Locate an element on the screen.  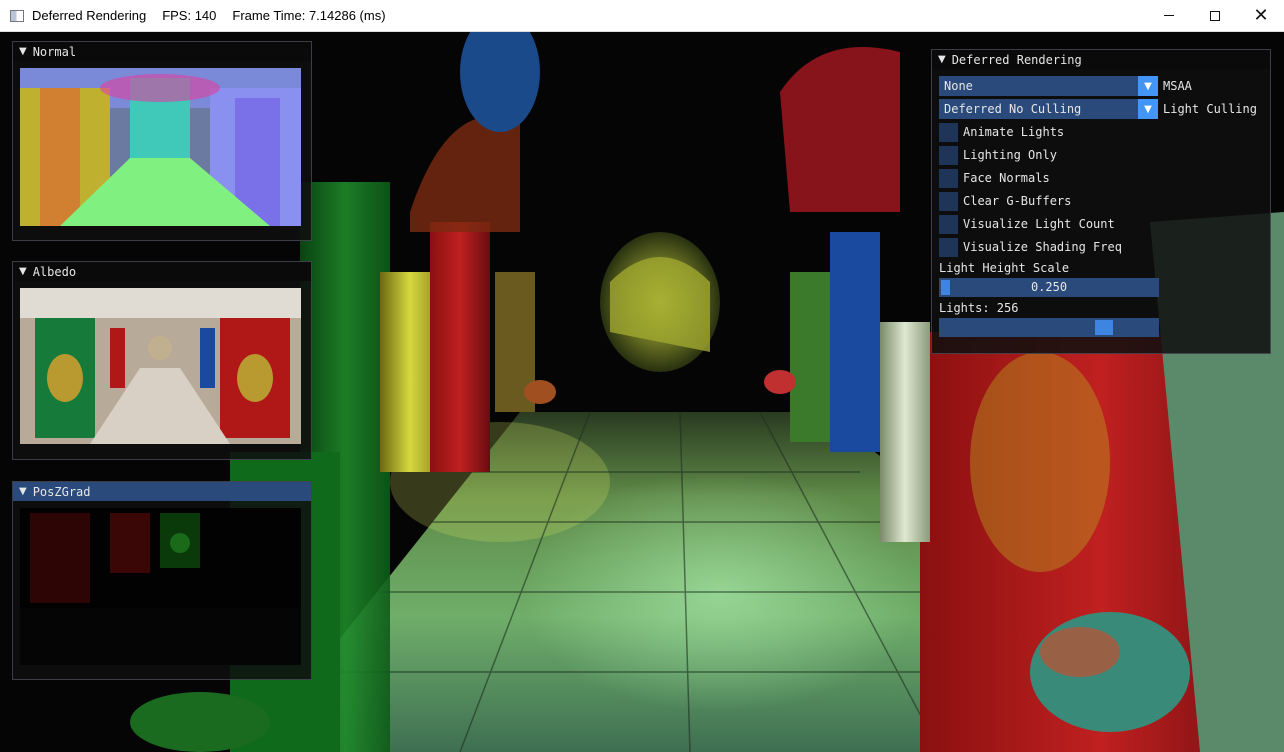
checkbox-face-normals: Face Normals is located at coordinates (994, 178).